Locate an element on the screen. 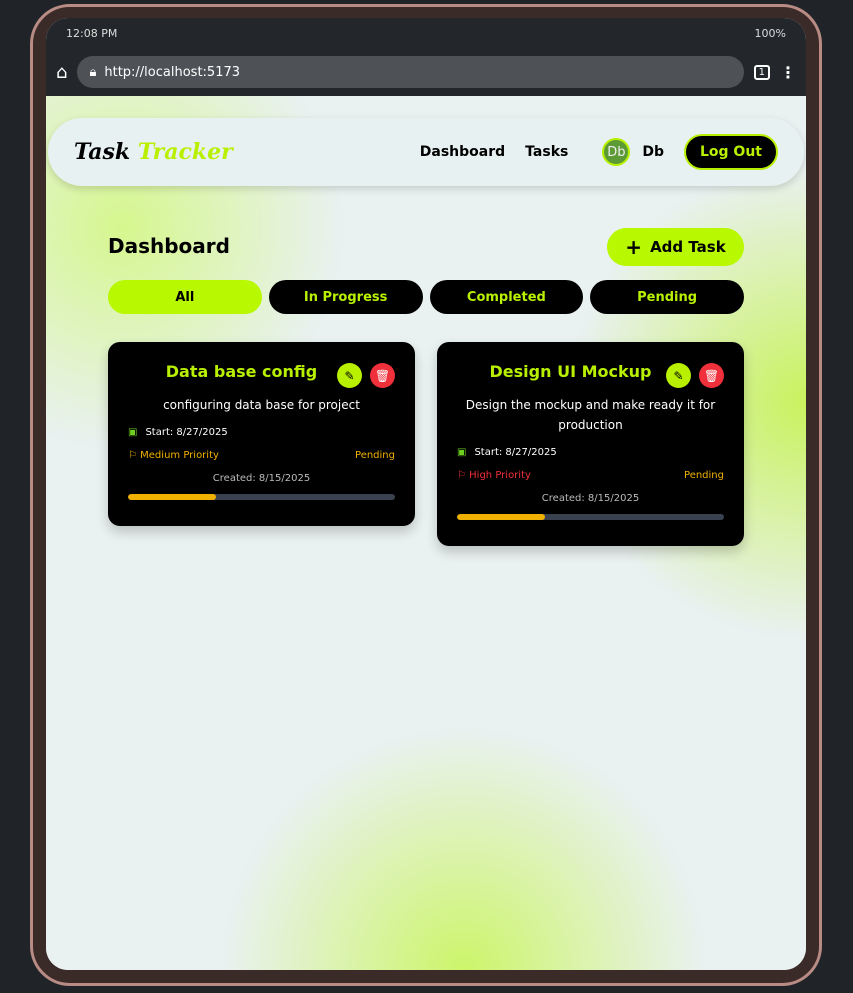 The image size is (853, 993). page-title: Dashboard is located at coordinates (169, 246).